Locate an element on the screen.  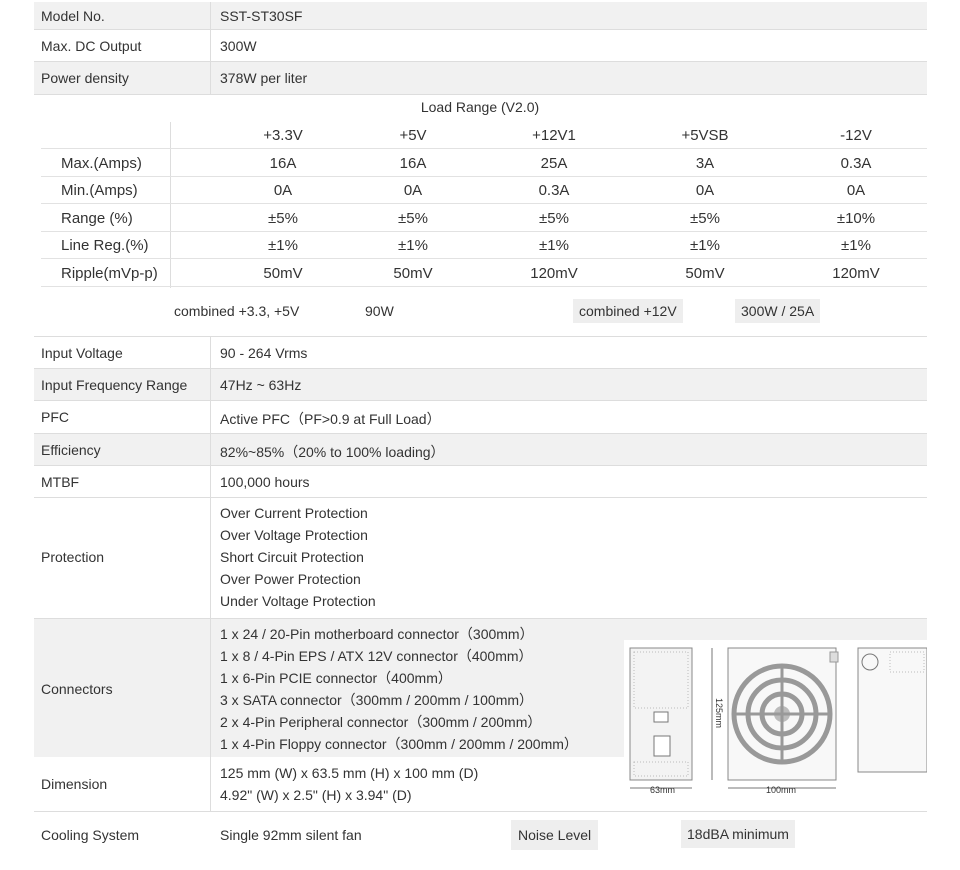
spec-value: 47Hz ~ 63Hz is located at coordinates (261, 385).